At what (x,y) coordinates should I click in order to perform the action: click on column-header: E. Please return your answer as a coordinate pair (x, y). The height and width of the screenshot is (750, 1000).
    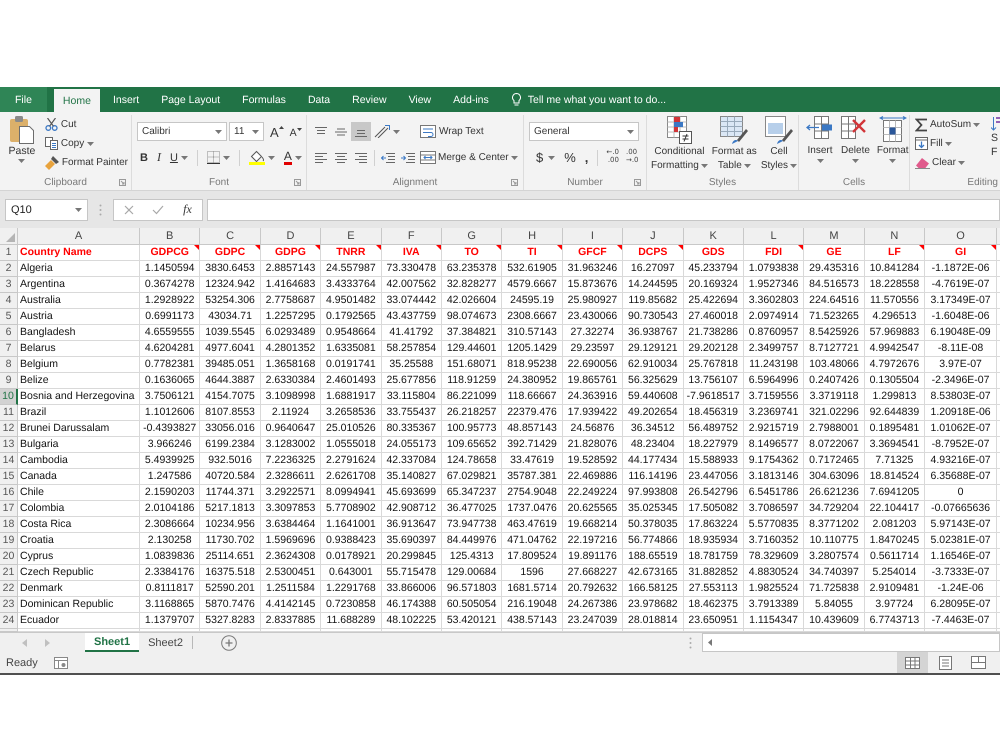
    Looking at the image, I should click on (351, 236).